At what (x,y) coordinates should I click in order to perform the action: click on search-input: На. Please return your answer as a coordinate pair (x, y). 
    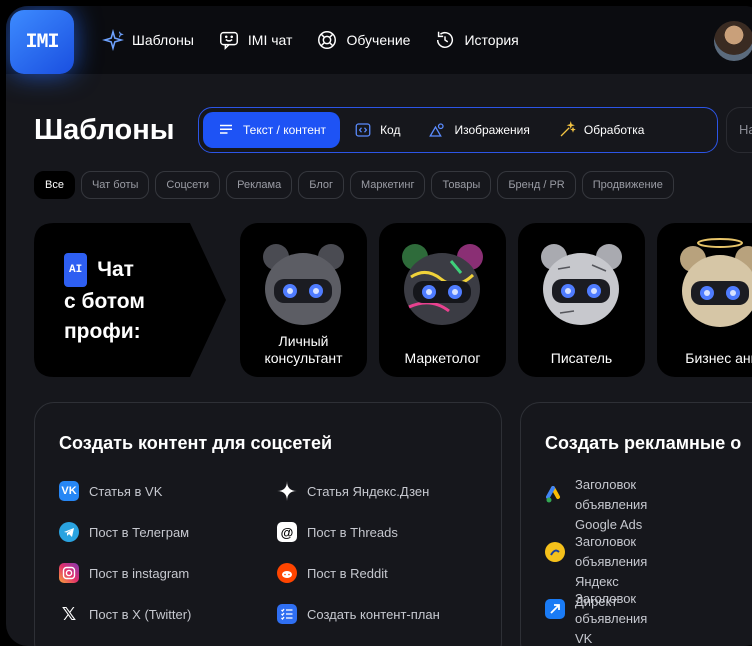
    Looking at the image, I should click on (739, 130).